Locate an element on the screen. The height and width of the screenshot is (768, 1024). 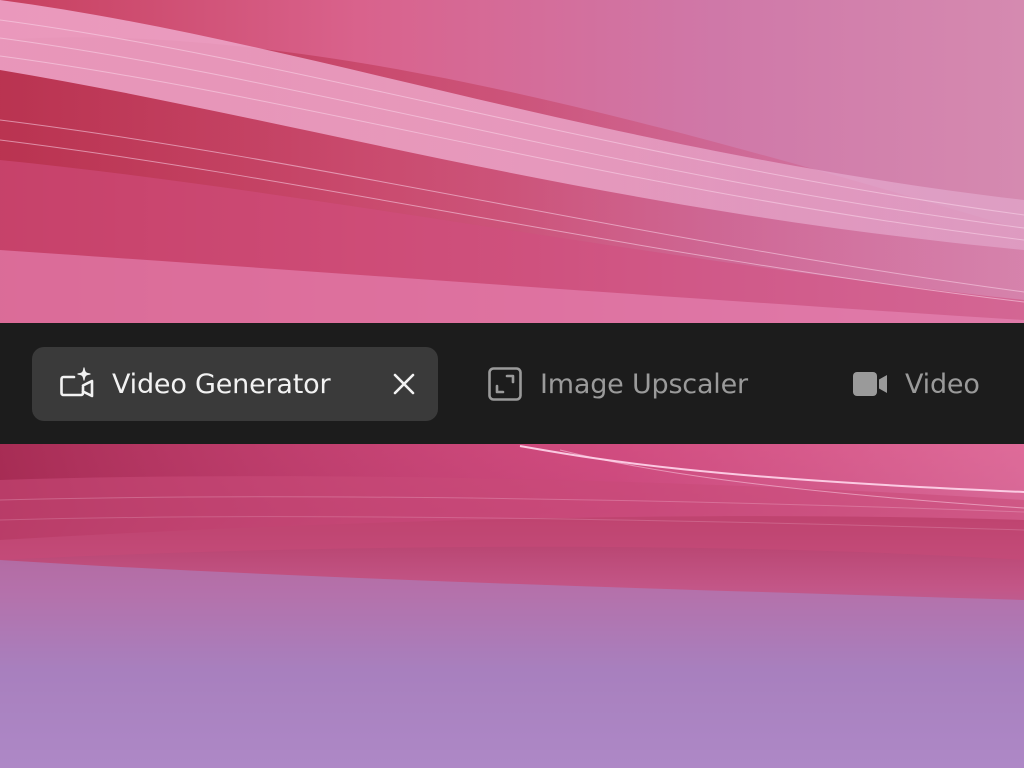
tab-image-upscaler: Image Upscaler is located at coordinates (617, 384).